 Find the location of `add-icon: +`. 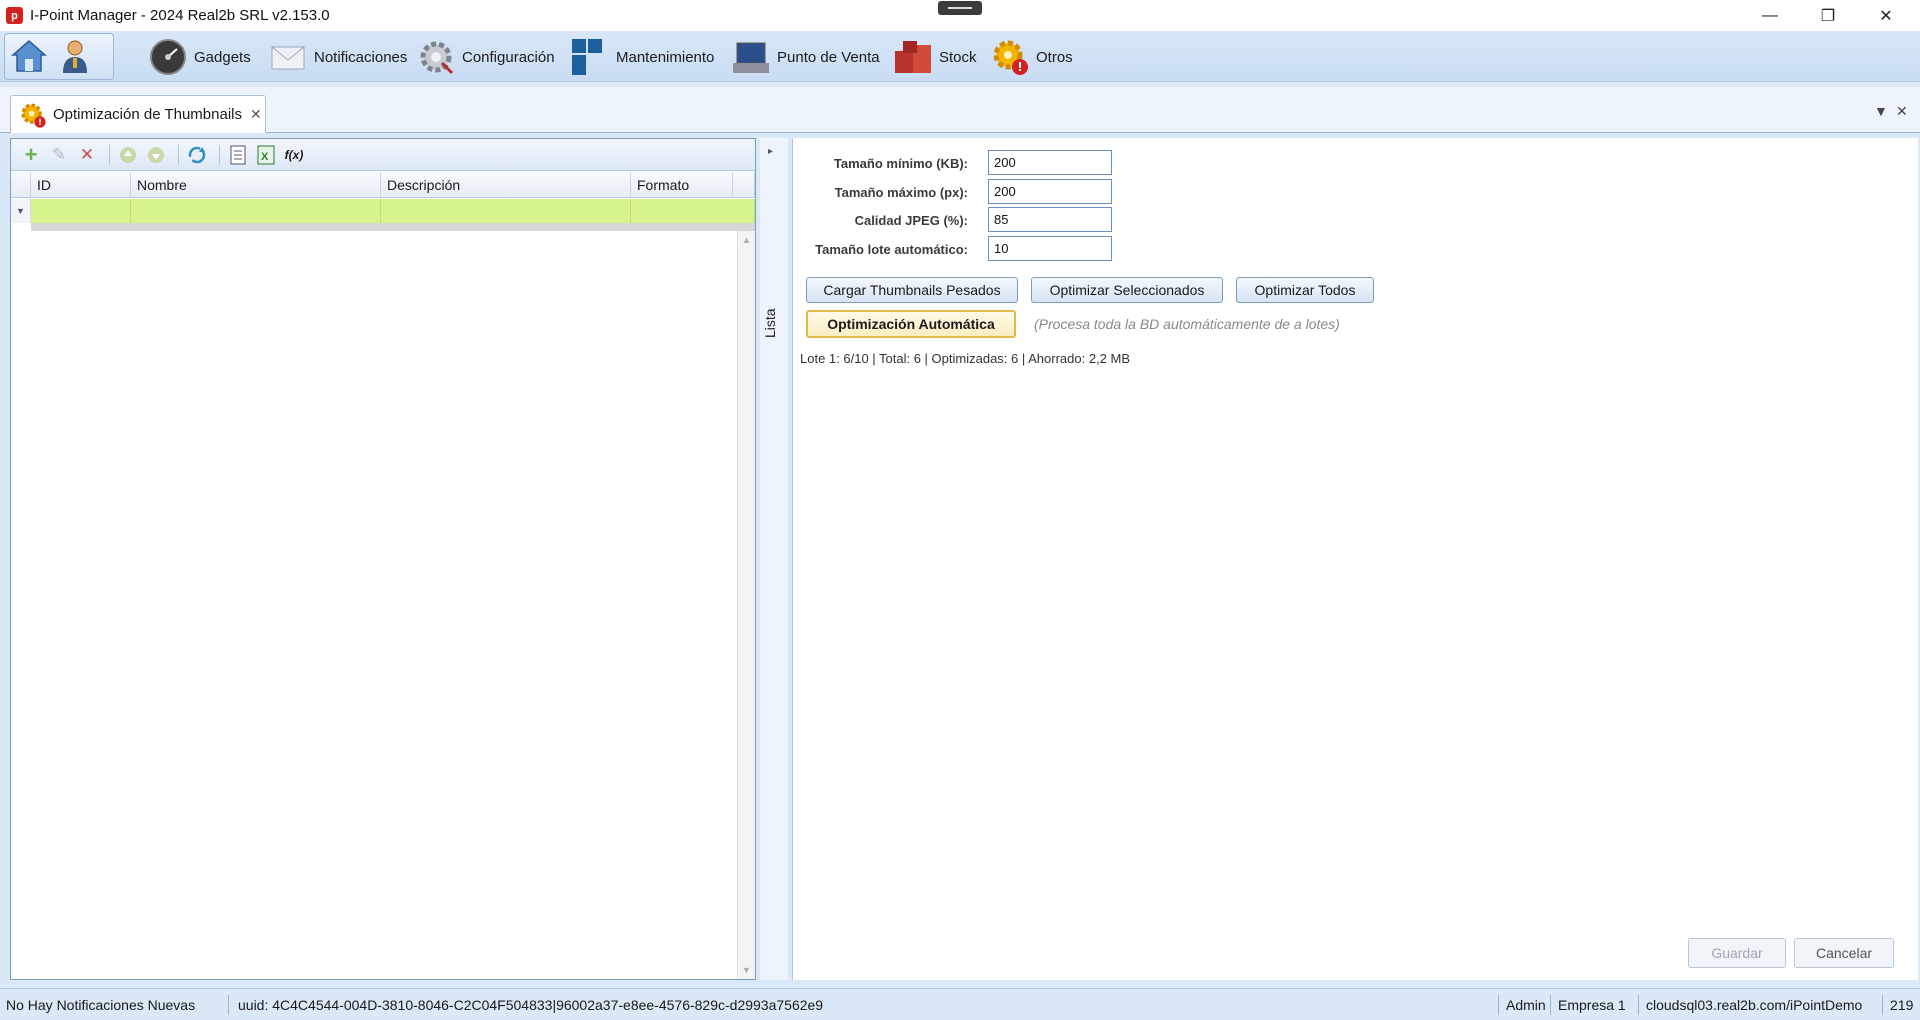

add-icon: + is located at coordinates (31, 154).